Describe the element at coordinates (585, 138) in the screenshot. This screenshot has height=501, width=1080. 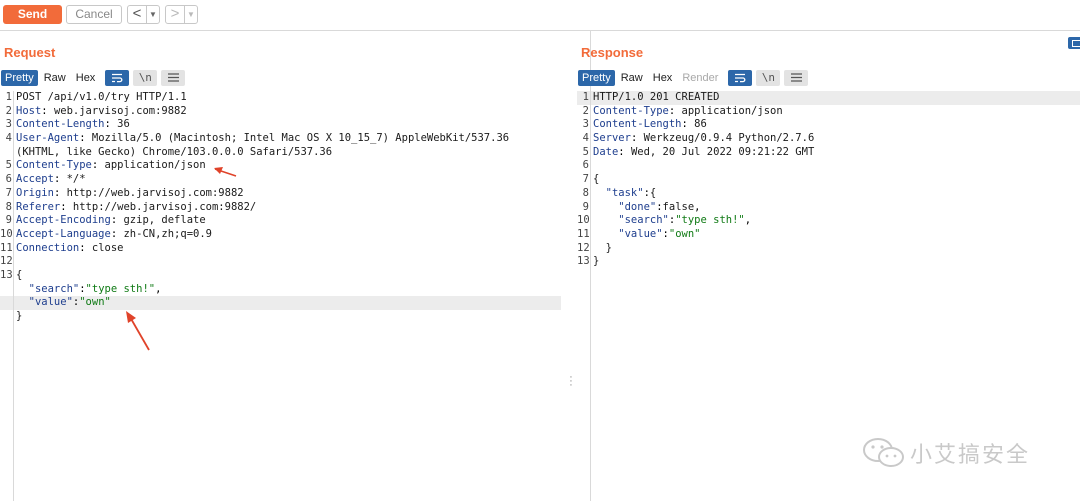
I see `line-number: 4` at that location.